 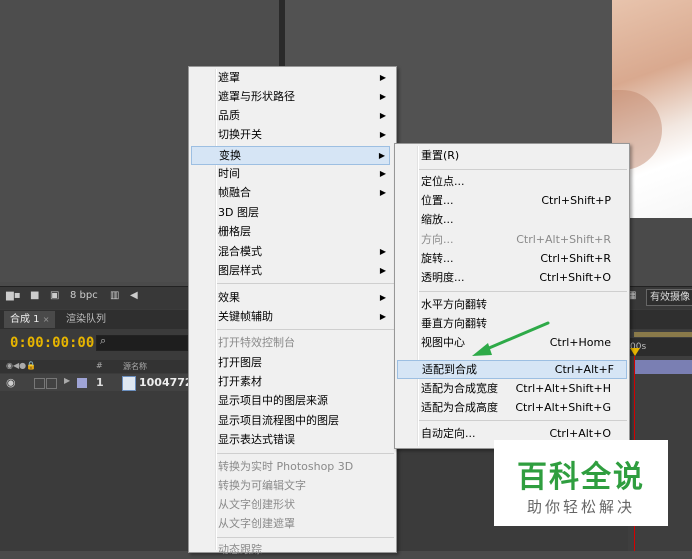 What do you see at coordinates (663, 334) in the screenshot?
I see `work-area-bar` at bounding box center [663, 334].